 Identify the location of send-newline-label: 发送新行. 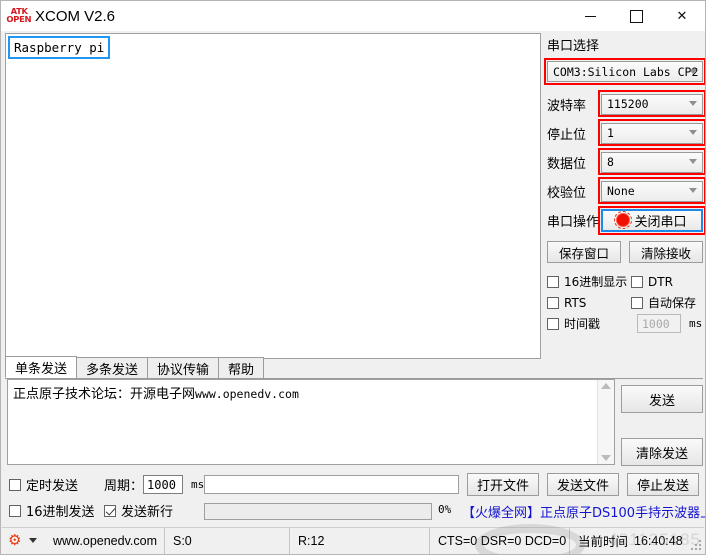
(147, 512).